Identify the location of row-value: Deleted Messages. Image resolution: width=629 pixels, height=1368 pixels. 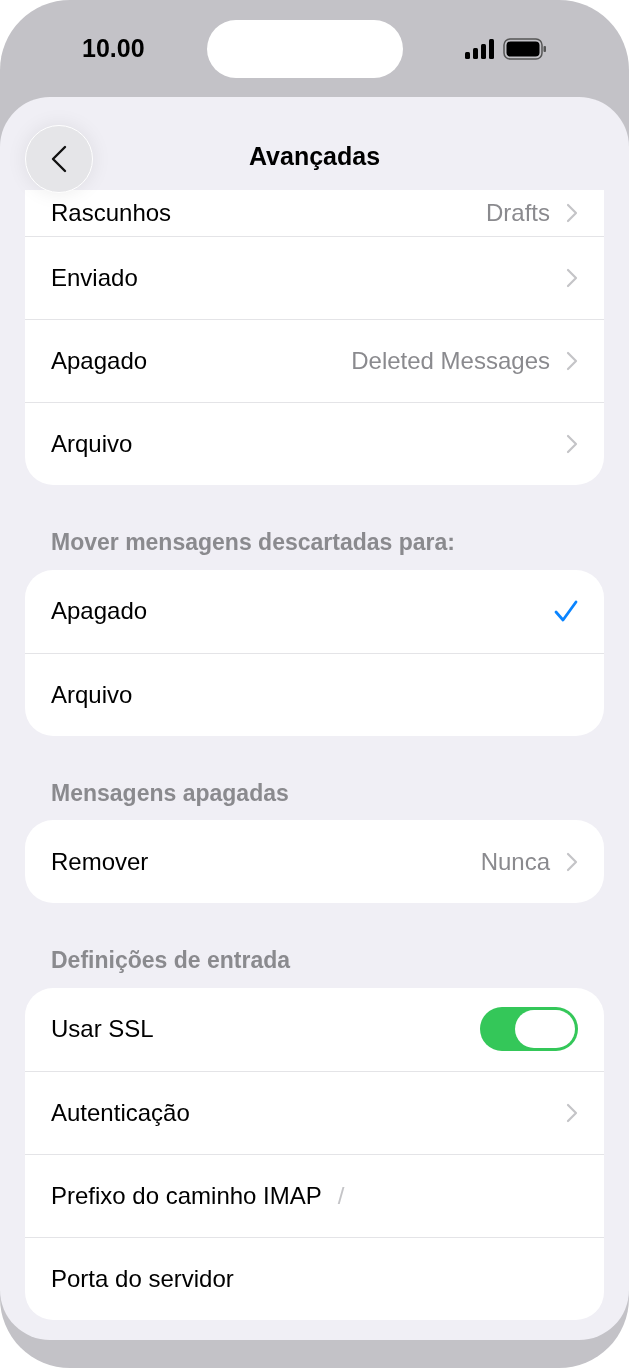
(450, 361).